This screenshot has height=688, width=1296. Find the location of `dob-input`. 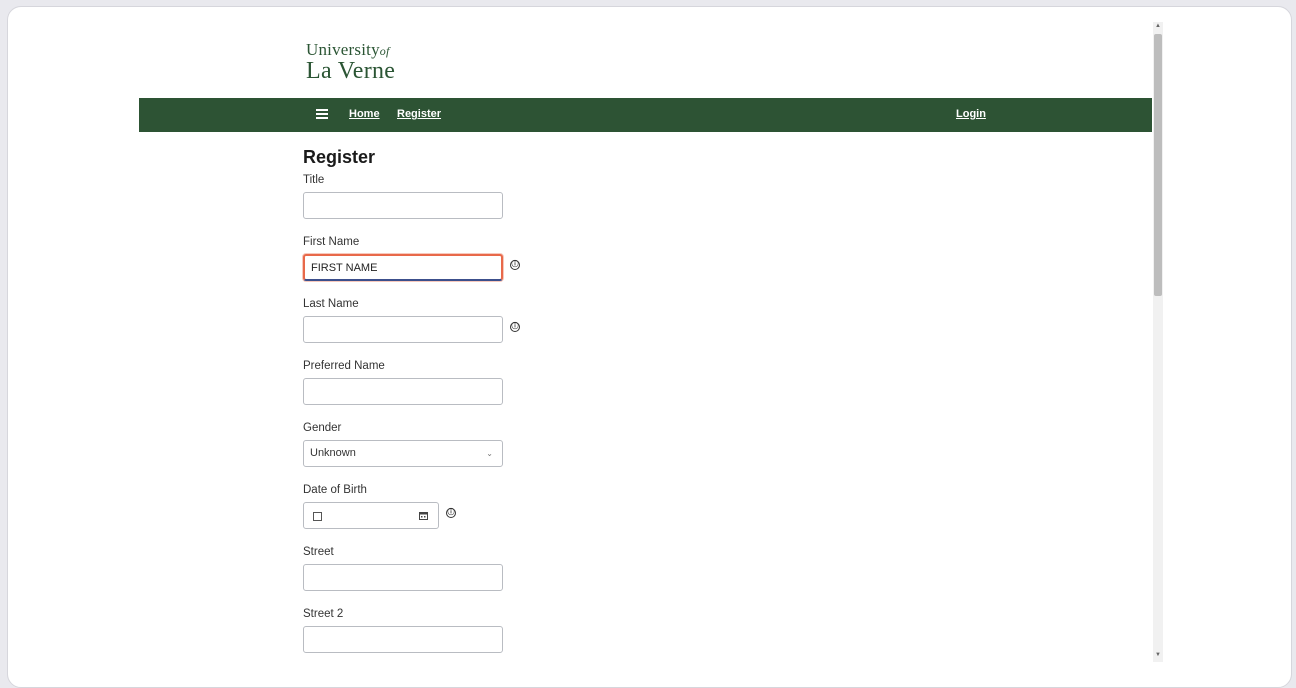

dob-input is located at coordinates (371, 515).